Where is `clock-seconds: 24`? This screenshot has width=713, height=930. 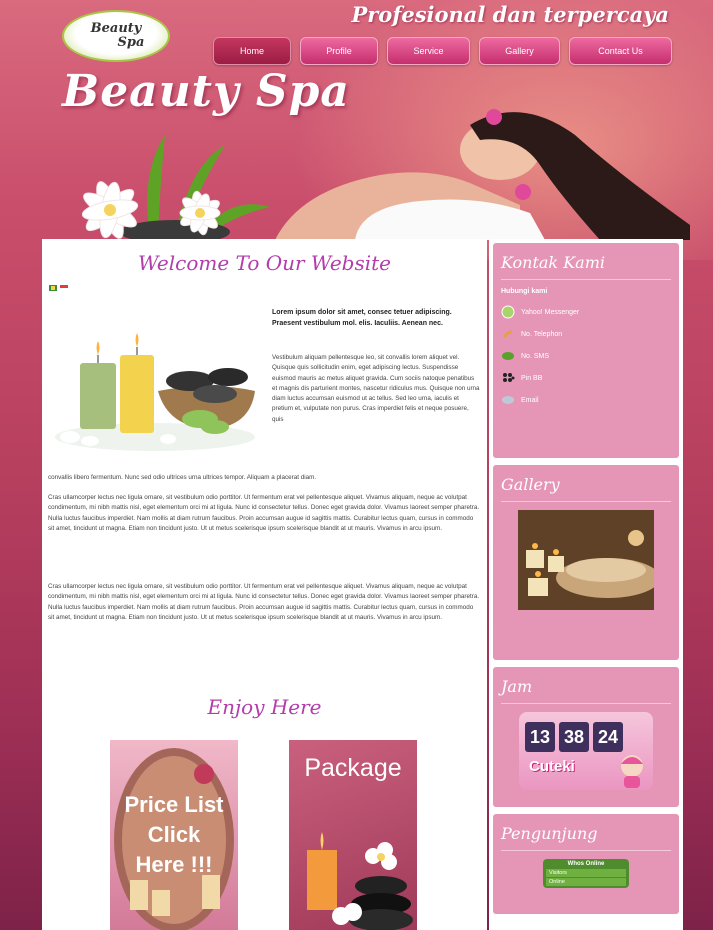 clock-seconds: 24 is located at coordinates (608, 737).